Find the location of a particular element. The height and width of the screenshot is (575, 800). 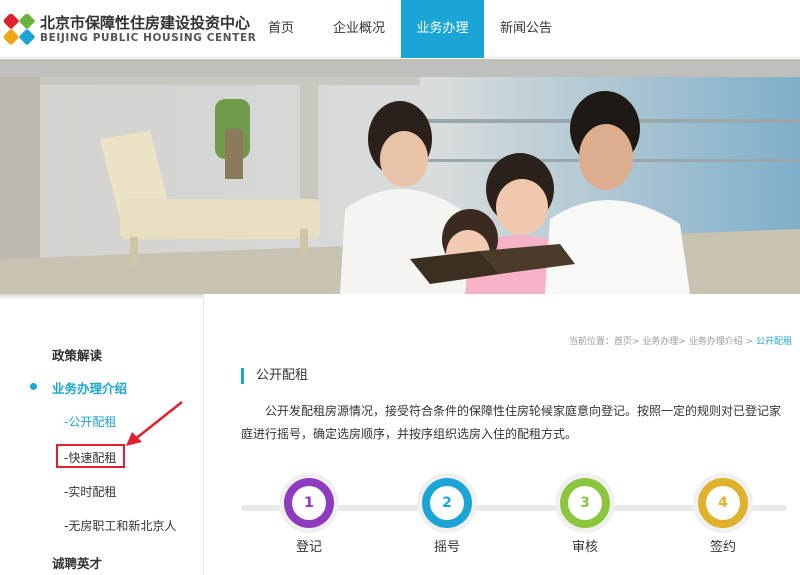

process-step-review: 3 审核 is located at coordinates (585, 516).